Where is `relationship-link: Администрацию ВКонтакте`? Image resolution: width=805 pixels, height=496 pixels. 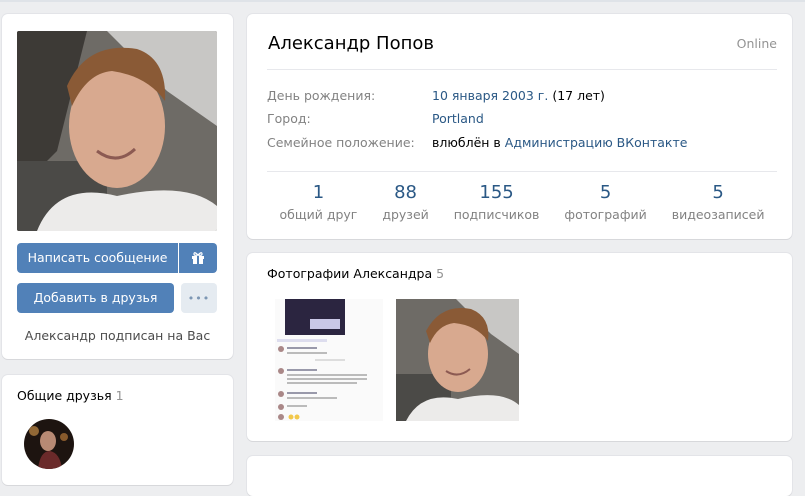
relationship-link: Администрацию ВКонтакте is located at coordinates (596, 142).